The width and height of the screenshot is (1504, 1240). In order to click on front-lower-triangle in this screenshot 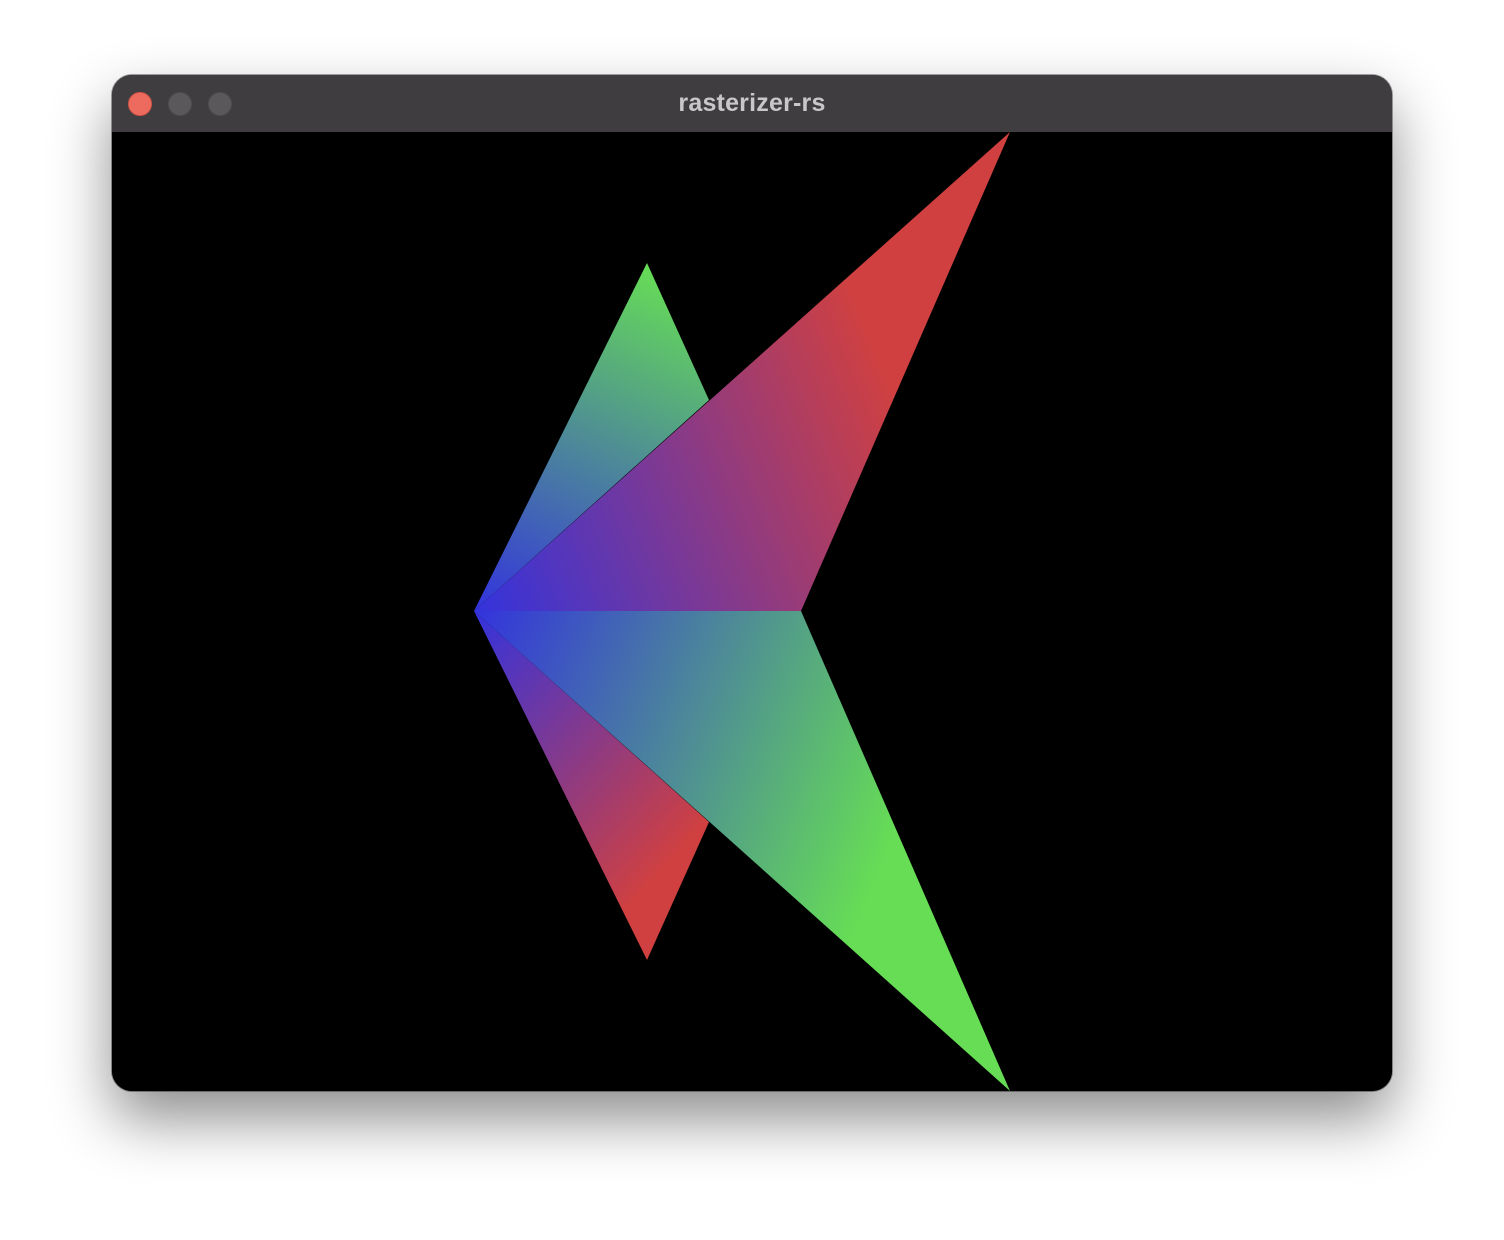, I will do `click(742, 851)`.